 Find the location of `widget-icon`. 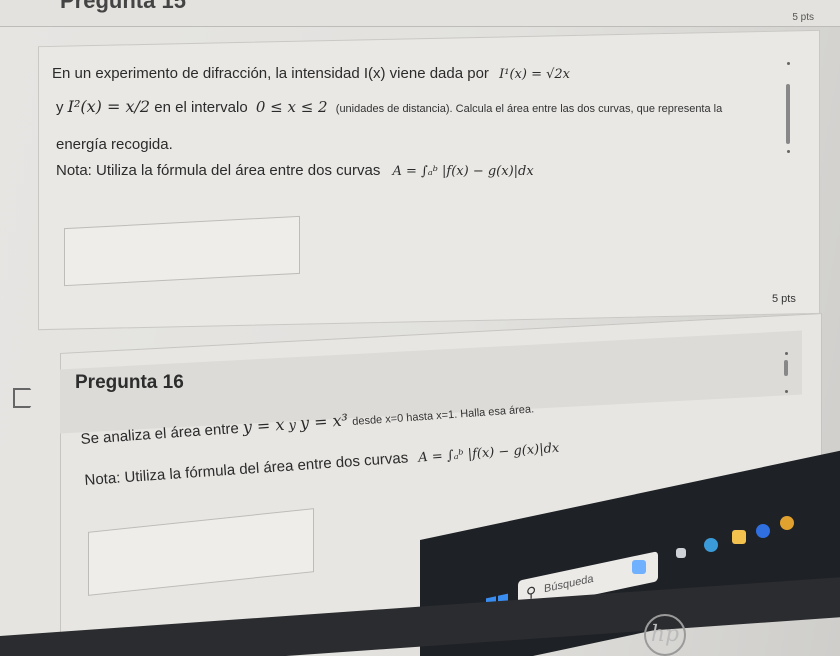

widget-icon is located at coordinates (639, 567).